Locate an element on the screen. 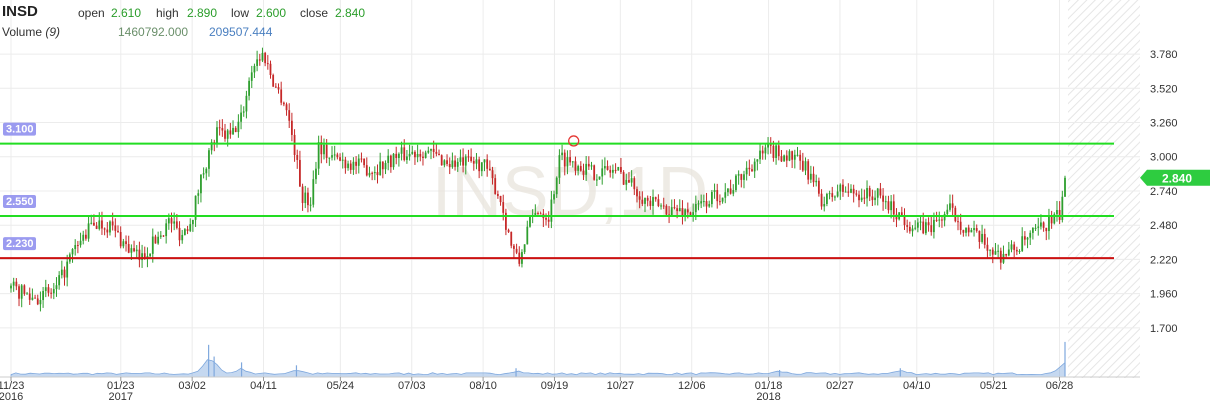 The image size is (1213, 409). level-label: 3.100 is located at coordinates (20, 130).